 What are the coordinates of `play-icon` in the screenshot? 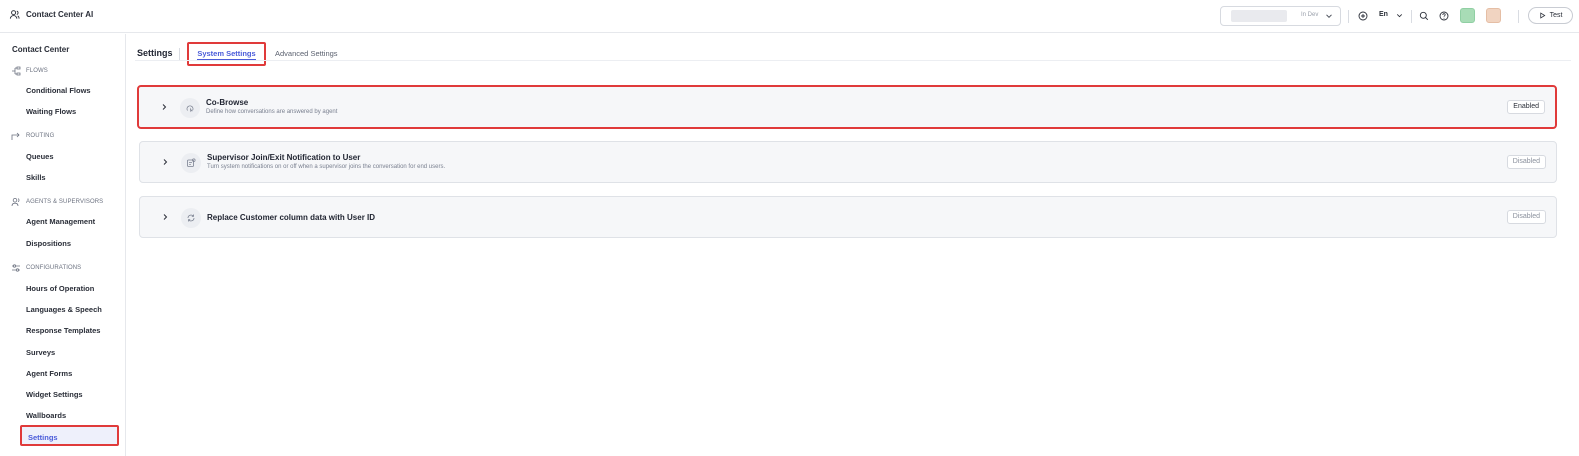 It's located at (1542, 15).